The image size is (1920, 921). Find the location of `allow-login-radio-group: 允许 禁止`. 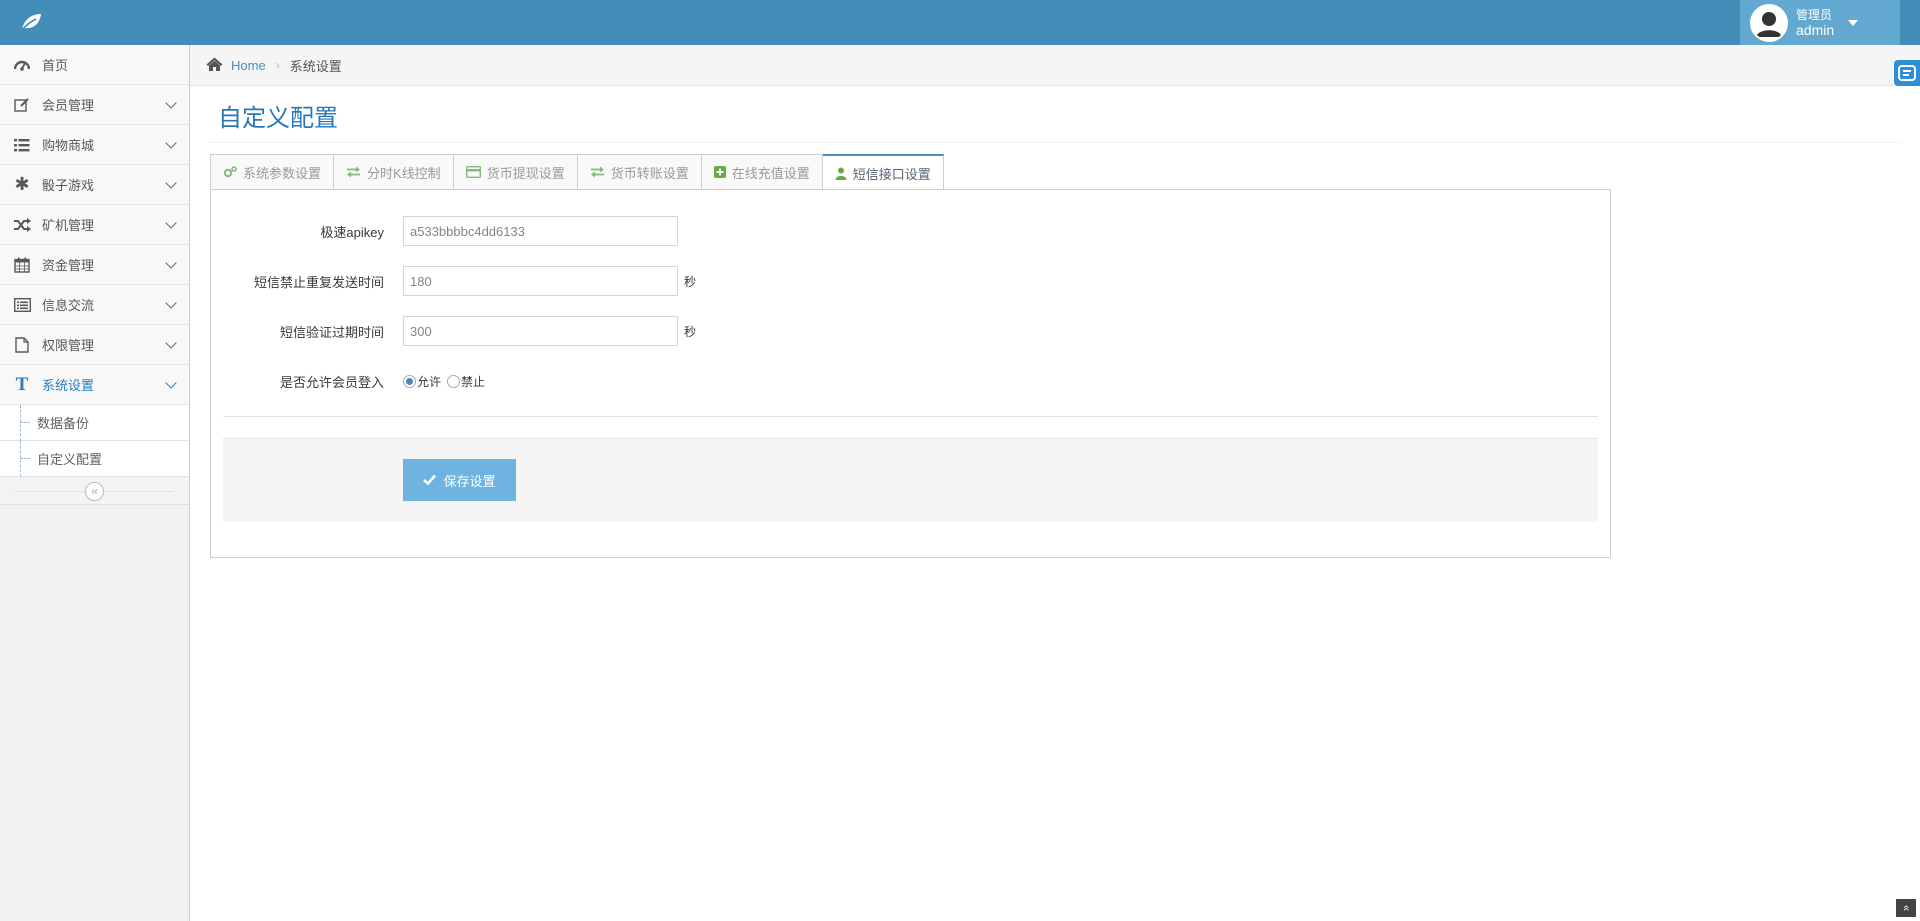

allow-login-radio-group: 允许 禁止 is located at coordinates (447, 381).